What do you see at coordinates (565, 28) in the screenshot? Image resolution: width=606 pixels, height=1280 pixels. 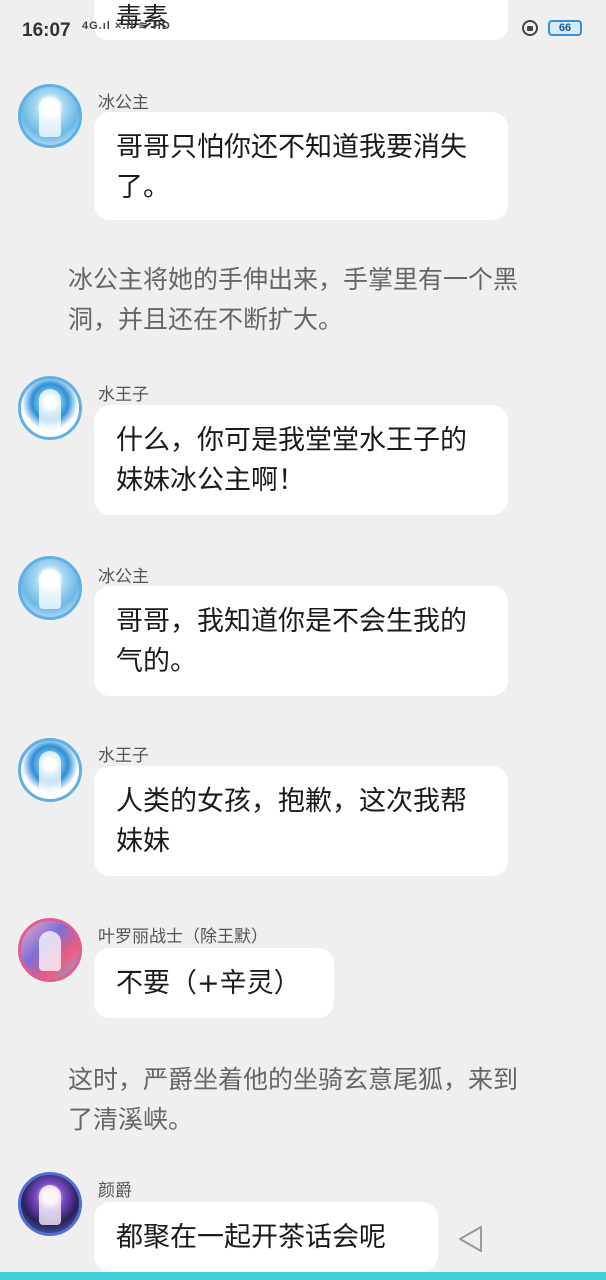 I see `battery-indicator: 66` at bounding box center [565, 28].